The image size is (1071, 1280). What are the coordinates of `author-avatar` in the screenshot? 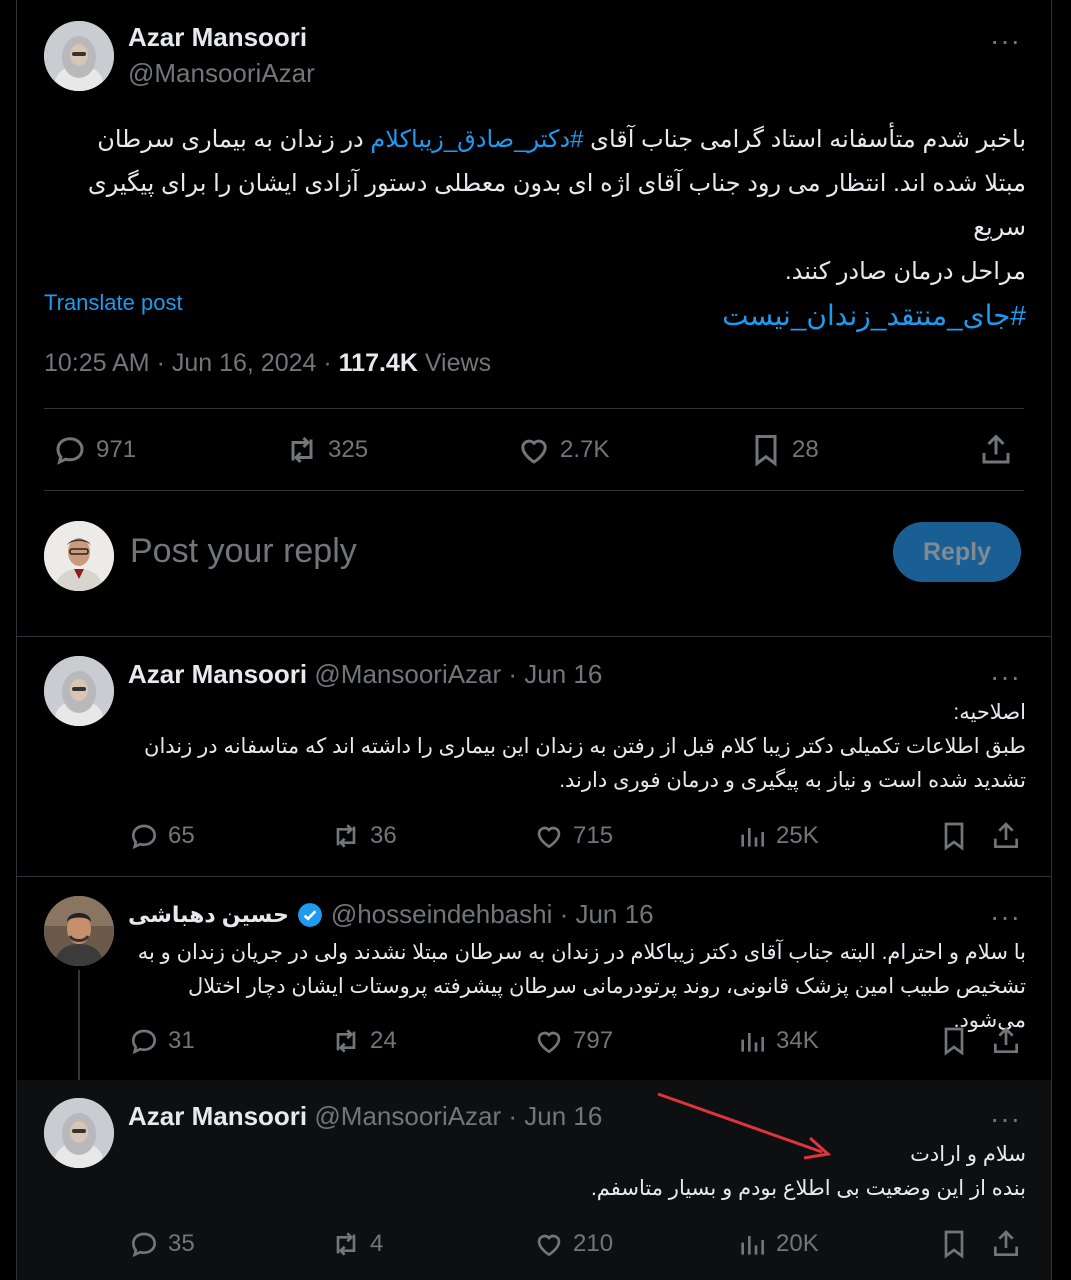 It's located at (79, 56).